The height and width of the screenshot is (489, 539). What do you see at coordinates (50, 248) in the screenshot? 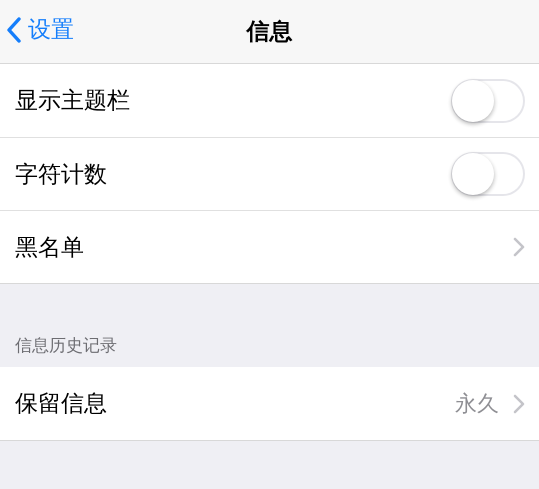
I see `row-label: 黑名单` at bounding box center [50, 248].